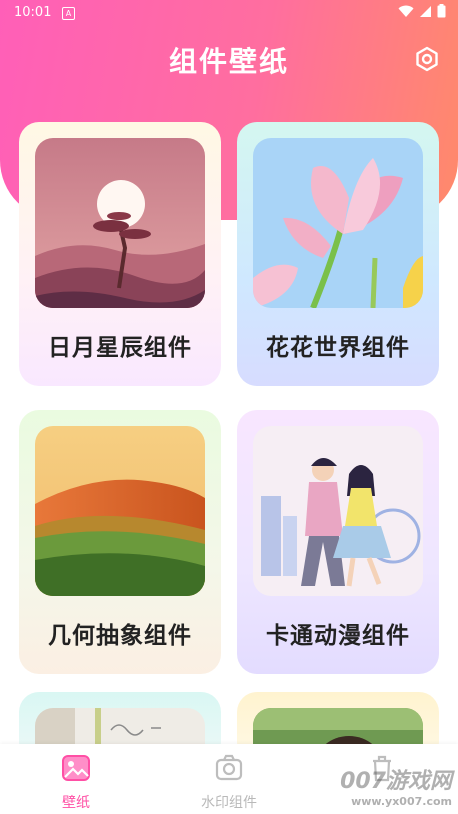 The height and width of the screenshot is (814, 458). What do you see at coordinates (76, 803) in the screenshot?
I see `nav-label: 壁纸` at bounding box center [76, 803].